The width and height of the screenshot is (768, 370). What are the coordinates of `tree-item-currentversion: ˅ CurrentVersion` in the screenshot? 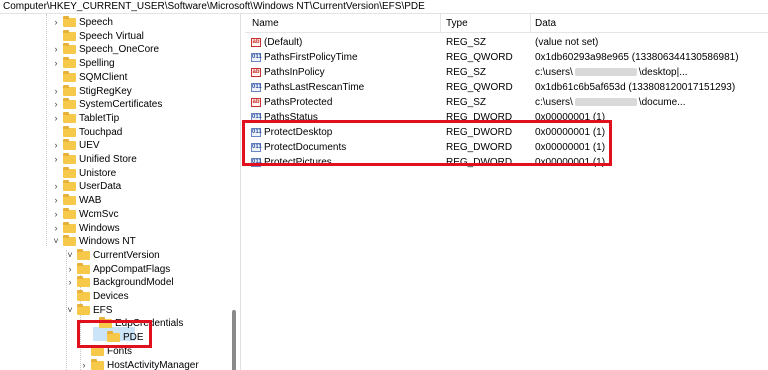 It's located at (153, 255).